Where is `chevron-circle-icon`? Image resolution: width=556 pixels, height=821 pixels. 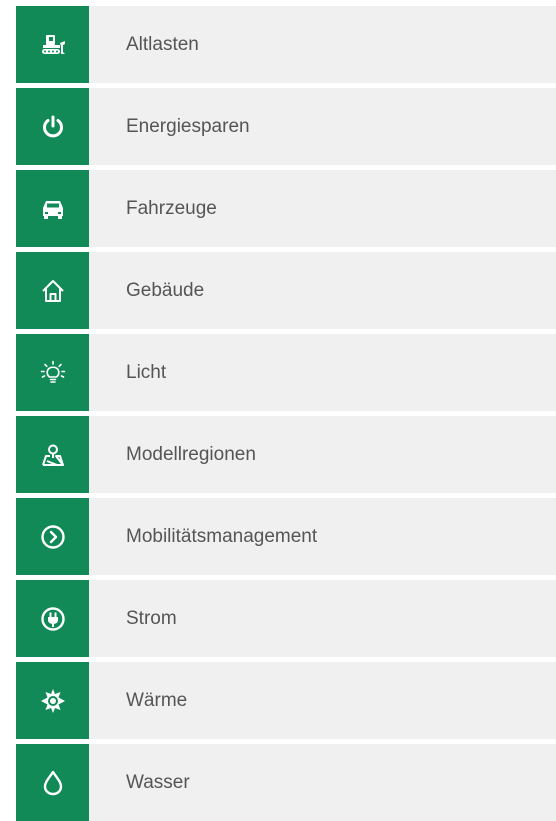 chevron-circle-icon is located at coordinates (52, 536).